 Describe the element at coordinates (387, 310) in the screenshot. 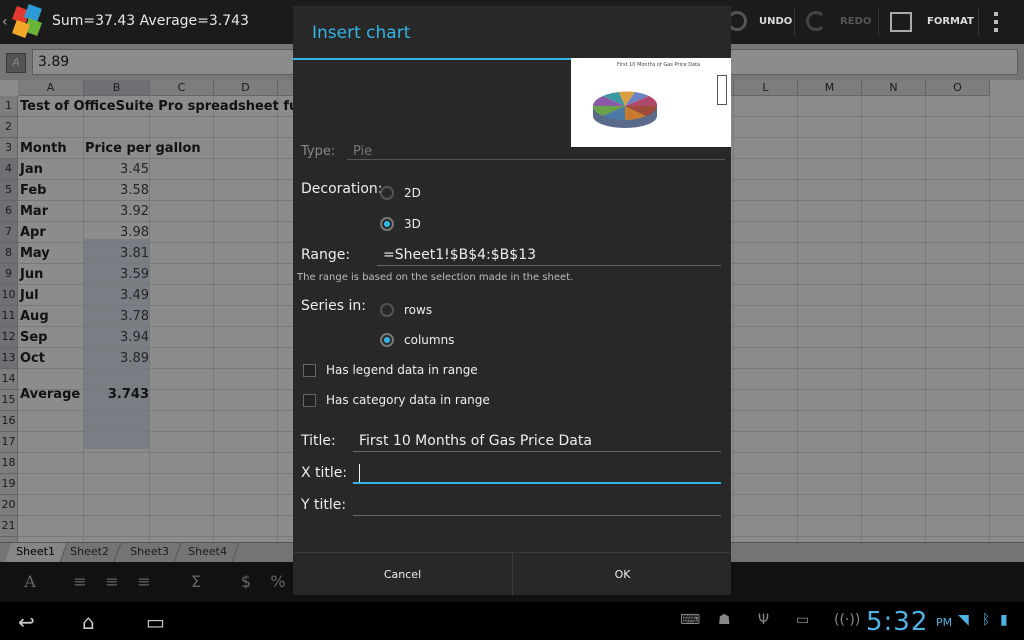

I see `radio-rows` at that location.